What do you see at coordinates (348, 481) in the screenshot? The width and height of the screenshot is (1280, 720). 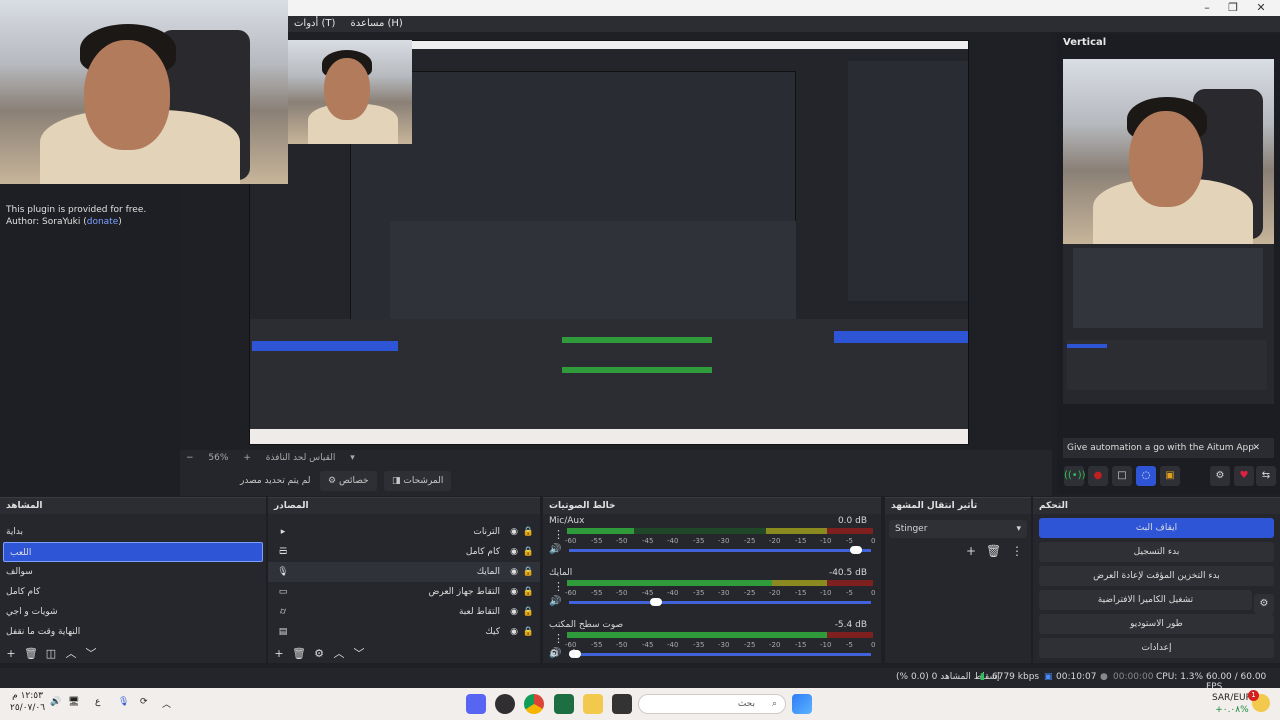 I see `properties-button: ⚙ خصائص` at bounding box center [348, 481].